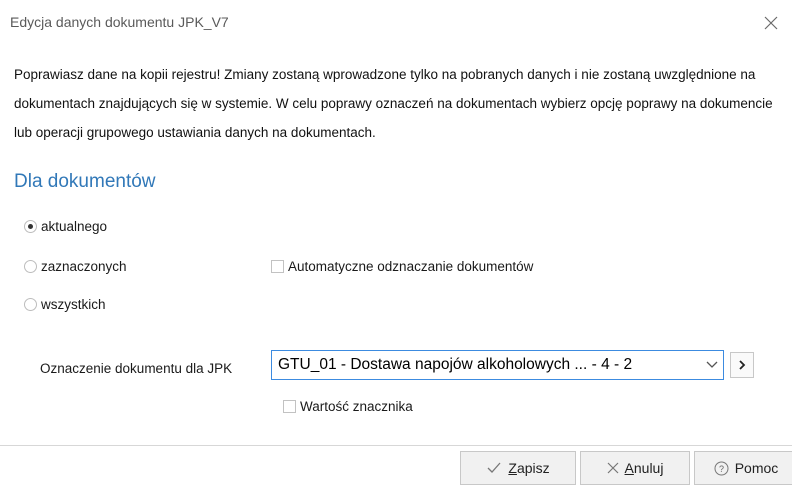  Describe the element at coordinates (356, 406) in the screenshot. I see `checkbox-label: Wartość znacznika` at that location.